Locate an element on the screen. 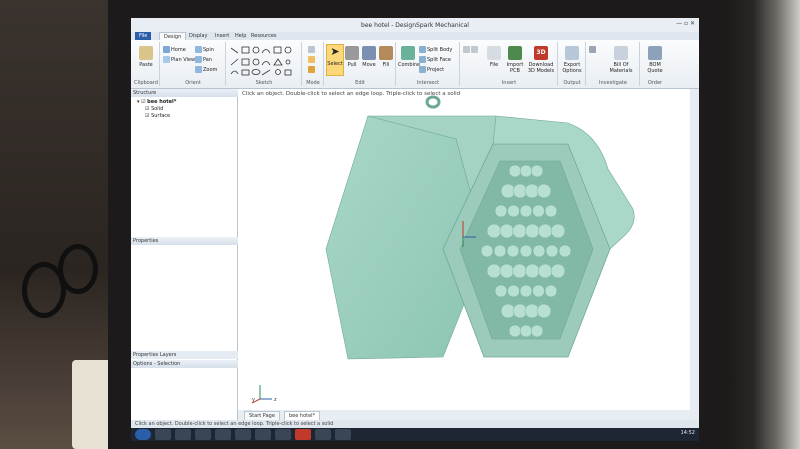  window-controls: — ▫ ✕ is located at coordinates (685, 23).